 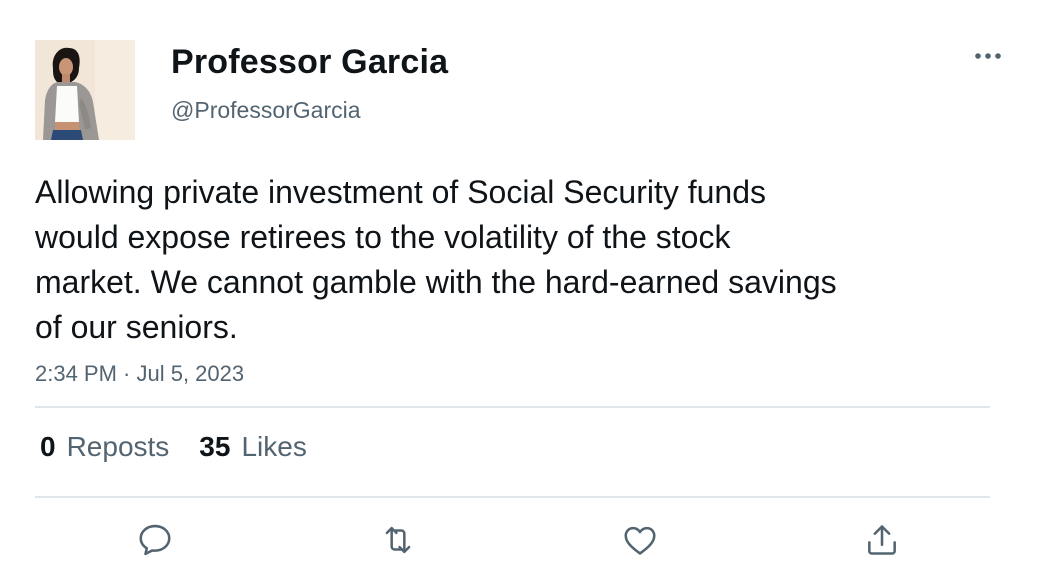 I want to click on share-button, so click(x=882, y=540).